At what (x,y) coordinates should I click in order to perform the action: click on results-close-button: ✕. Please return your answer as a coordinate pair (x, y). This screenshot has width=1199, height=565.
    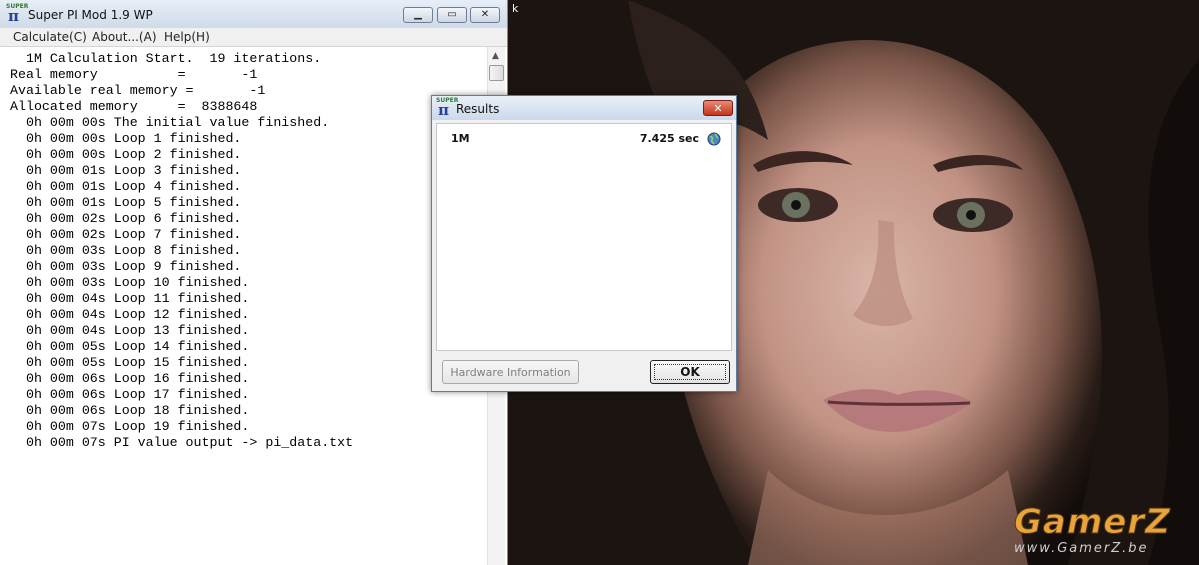
    Looking at the image, I should click on (718, 108).